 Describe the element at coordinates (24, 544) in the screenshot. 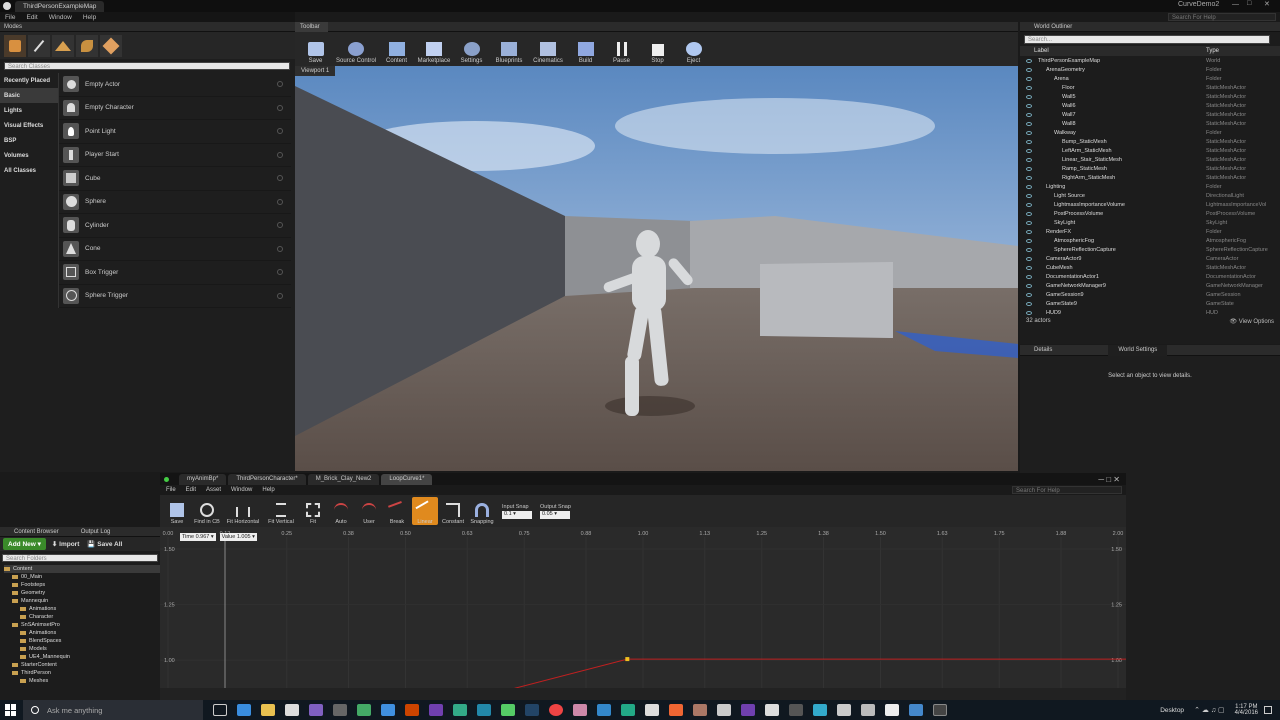

I see `add-new-button: Add New ▾` at that location.